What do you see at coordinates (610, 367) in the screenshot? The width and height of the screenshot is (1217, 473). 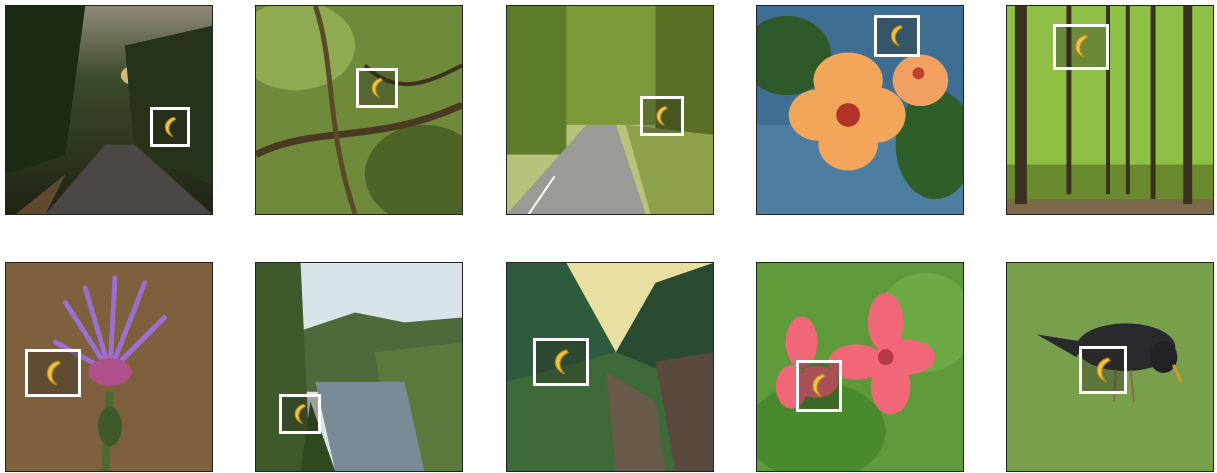 I see `tile-mountain-valley` at bounding box center [610, 367].